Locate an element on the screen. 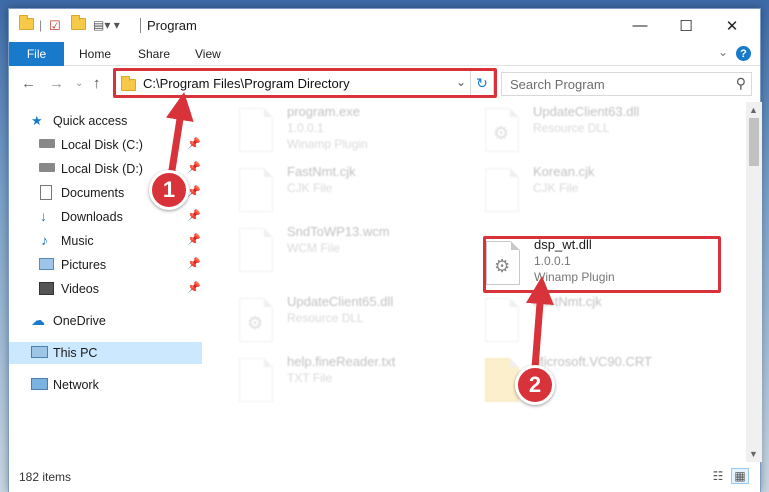  sidebar-item-quick-access: ★ Quick access is located at coordinates (105, 121).